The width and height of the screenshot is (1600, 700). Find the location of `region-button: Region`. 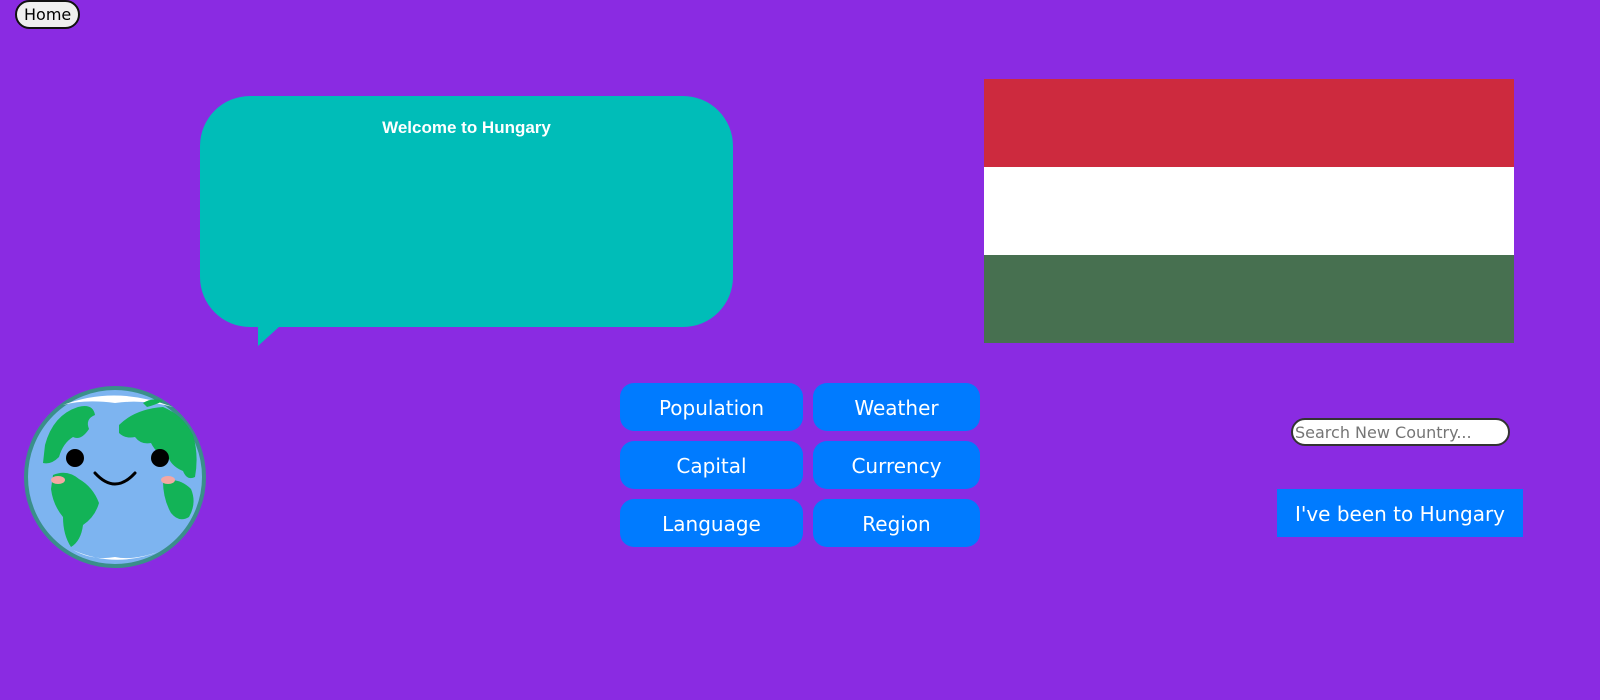

region-button: Region is located at coordinates (896, 523).